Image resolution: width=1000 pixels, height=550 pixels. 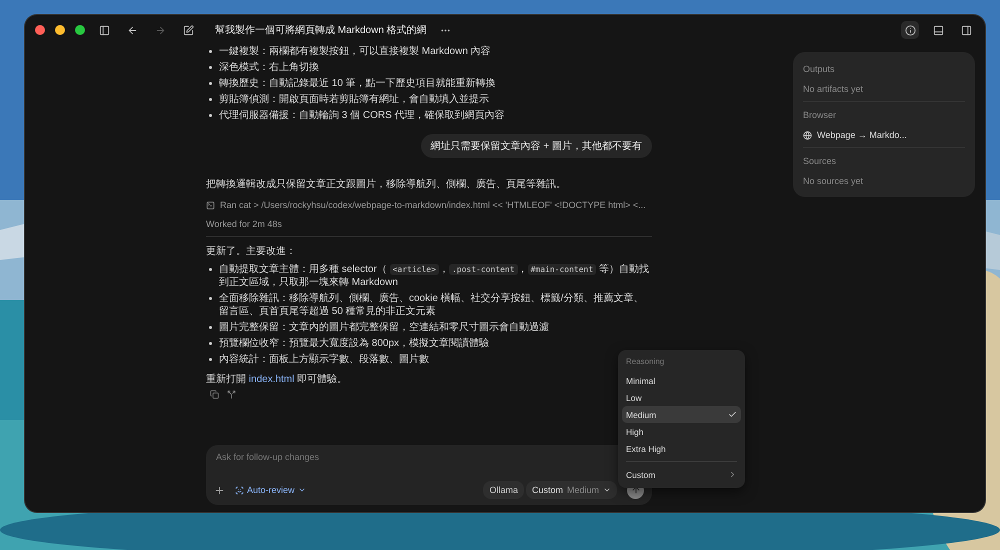 What do you see at coordinates (244, 224) in the screenshot?
I see `worked-time: Worked for 2m 48s` at bounding box center [244, 224].